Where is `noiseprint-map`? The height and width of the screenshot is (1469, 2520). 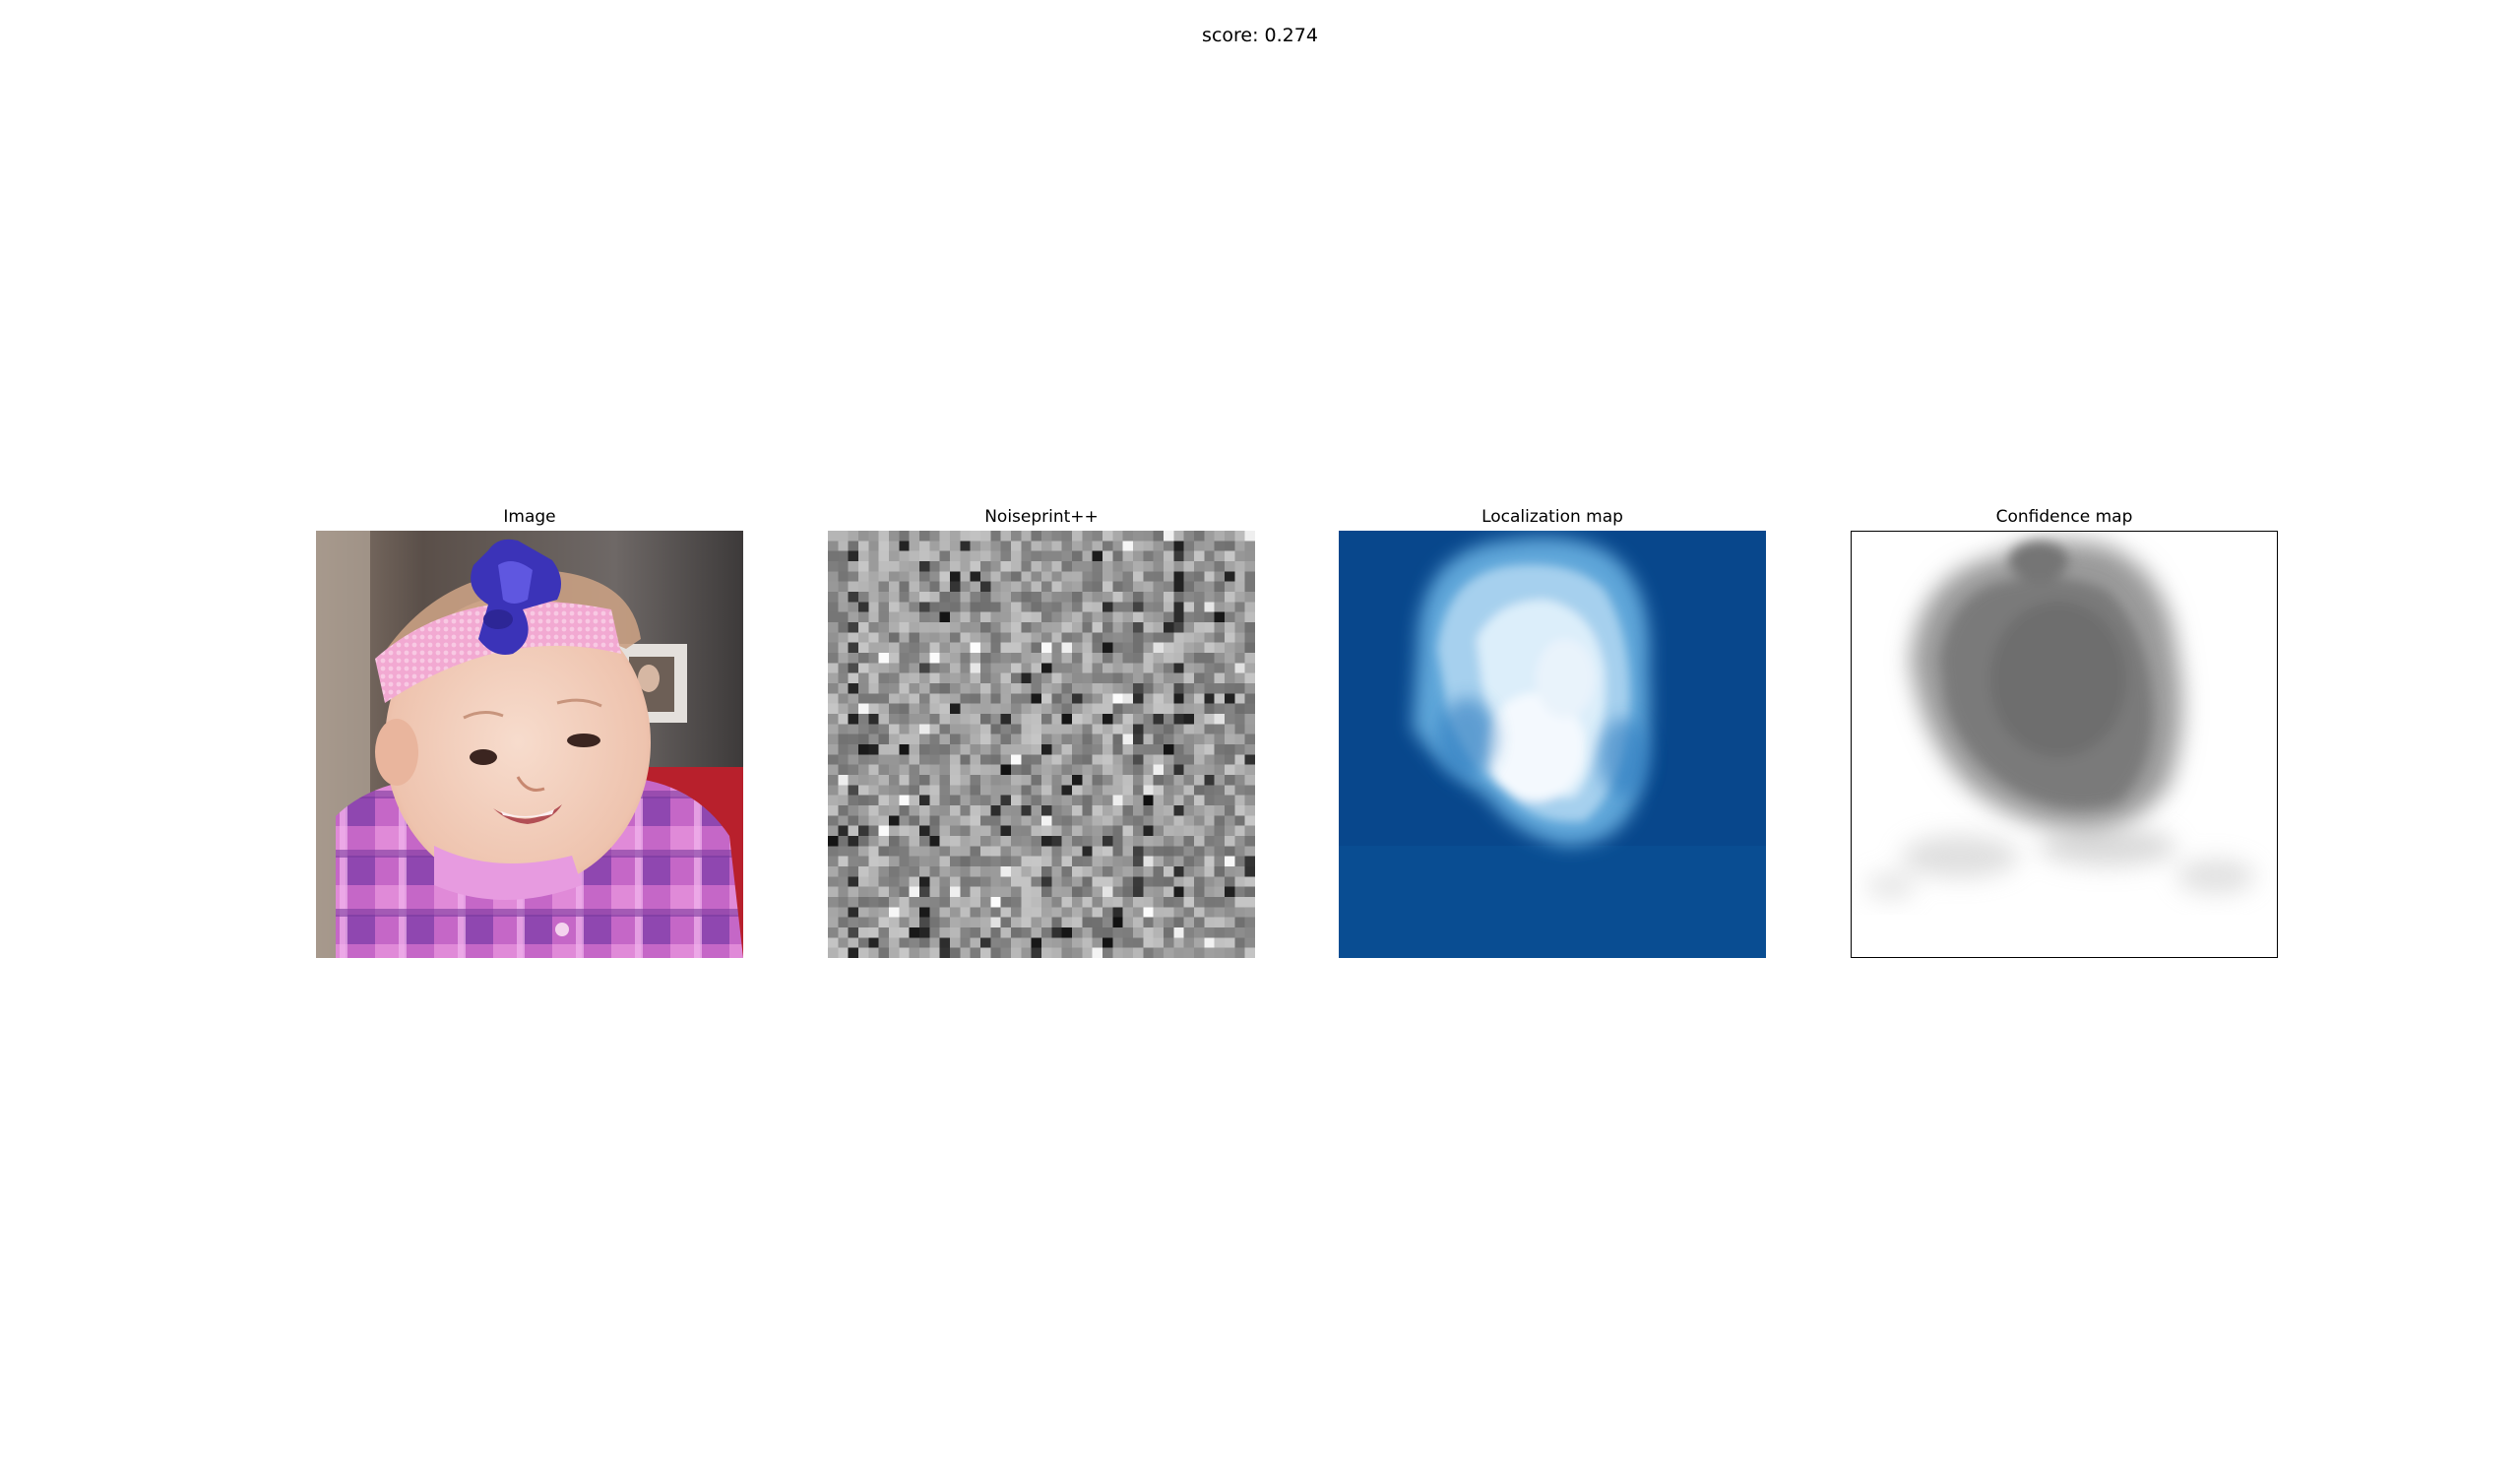
noiseprint-map is located at coordinates (1041, 745).